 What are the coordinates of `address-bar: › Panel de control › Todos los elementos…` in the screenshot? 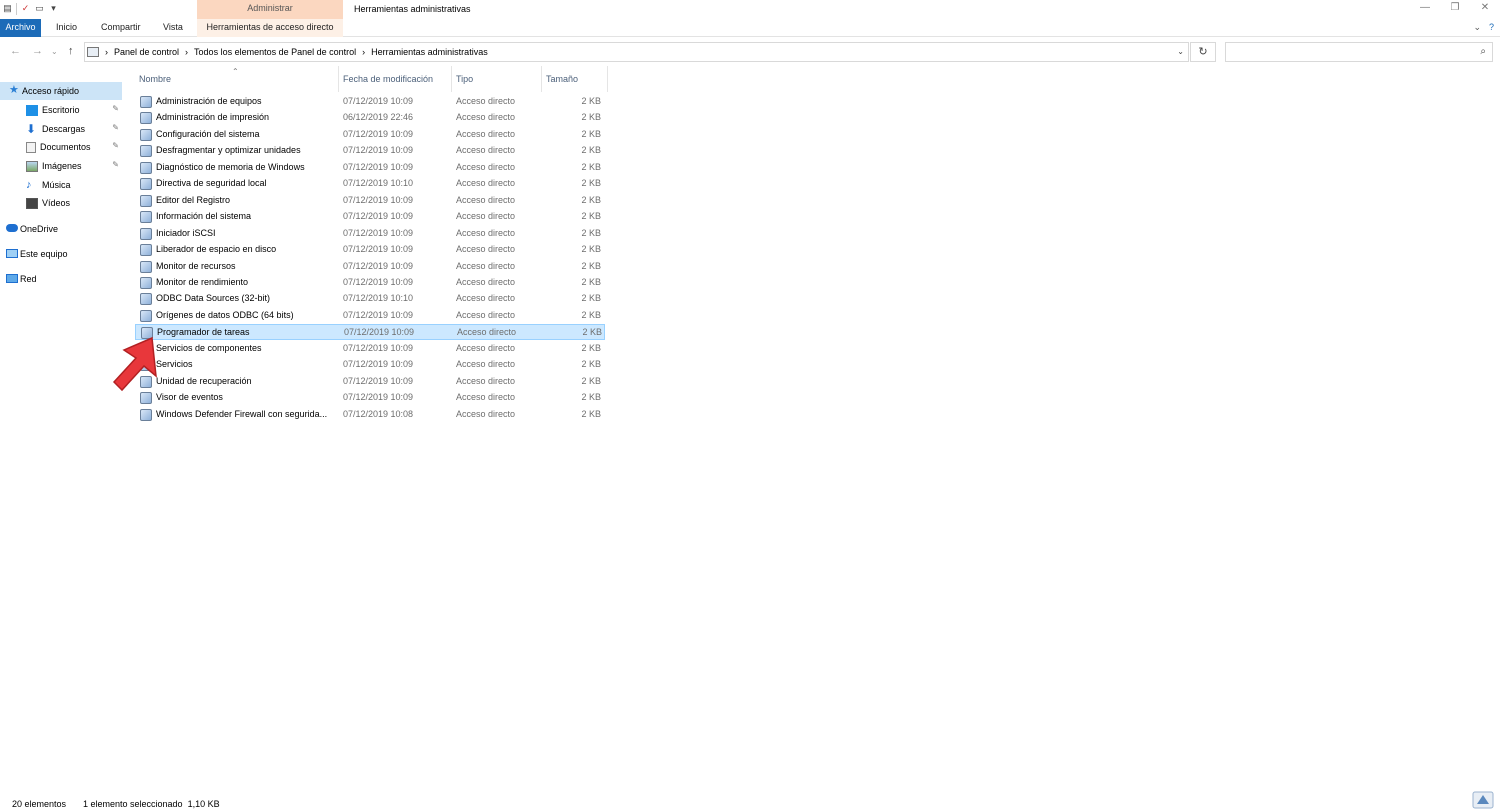 It's located at (636, 52).